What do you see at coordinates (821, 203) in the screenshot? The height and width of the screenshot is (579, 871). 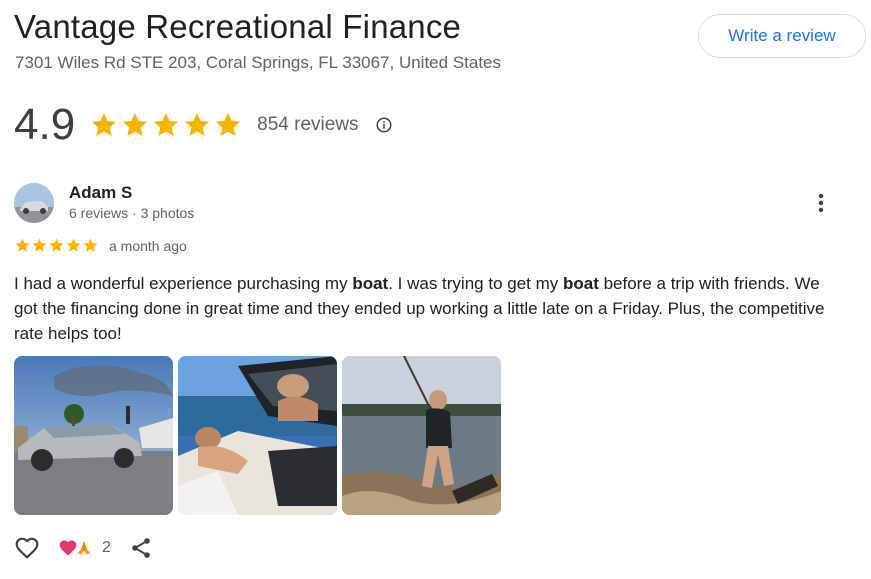 I see `more-vert-icon` at bounding box center [821, 203].